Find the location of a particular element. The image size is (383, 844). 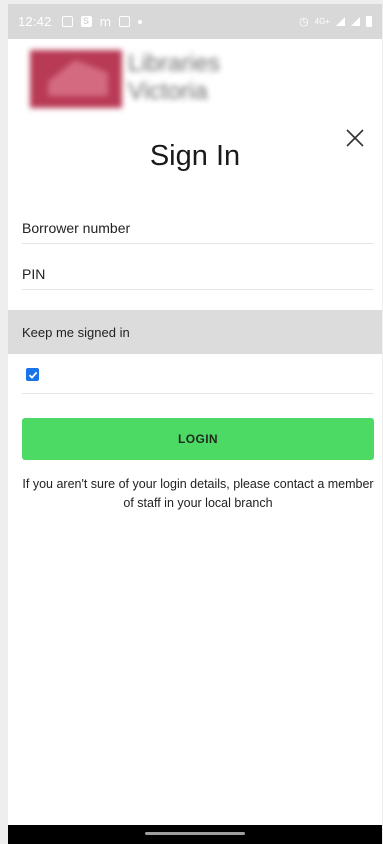

navigation-bar is located at coordinates (195, 834).